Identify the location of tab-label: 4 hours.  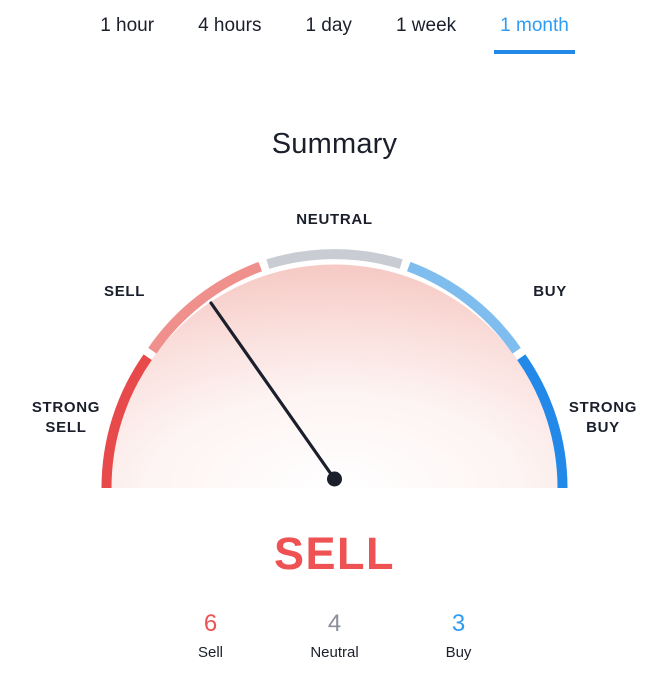
(230, 25).